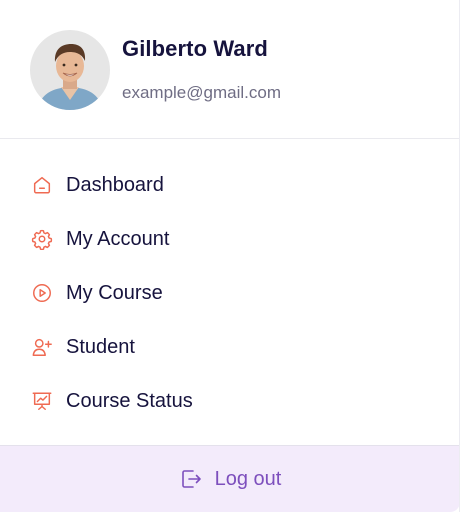  What do you see at coordinates (114, 292) in the screenshot?
I see `menu-label: My Course` at bounding box center [114, 292].